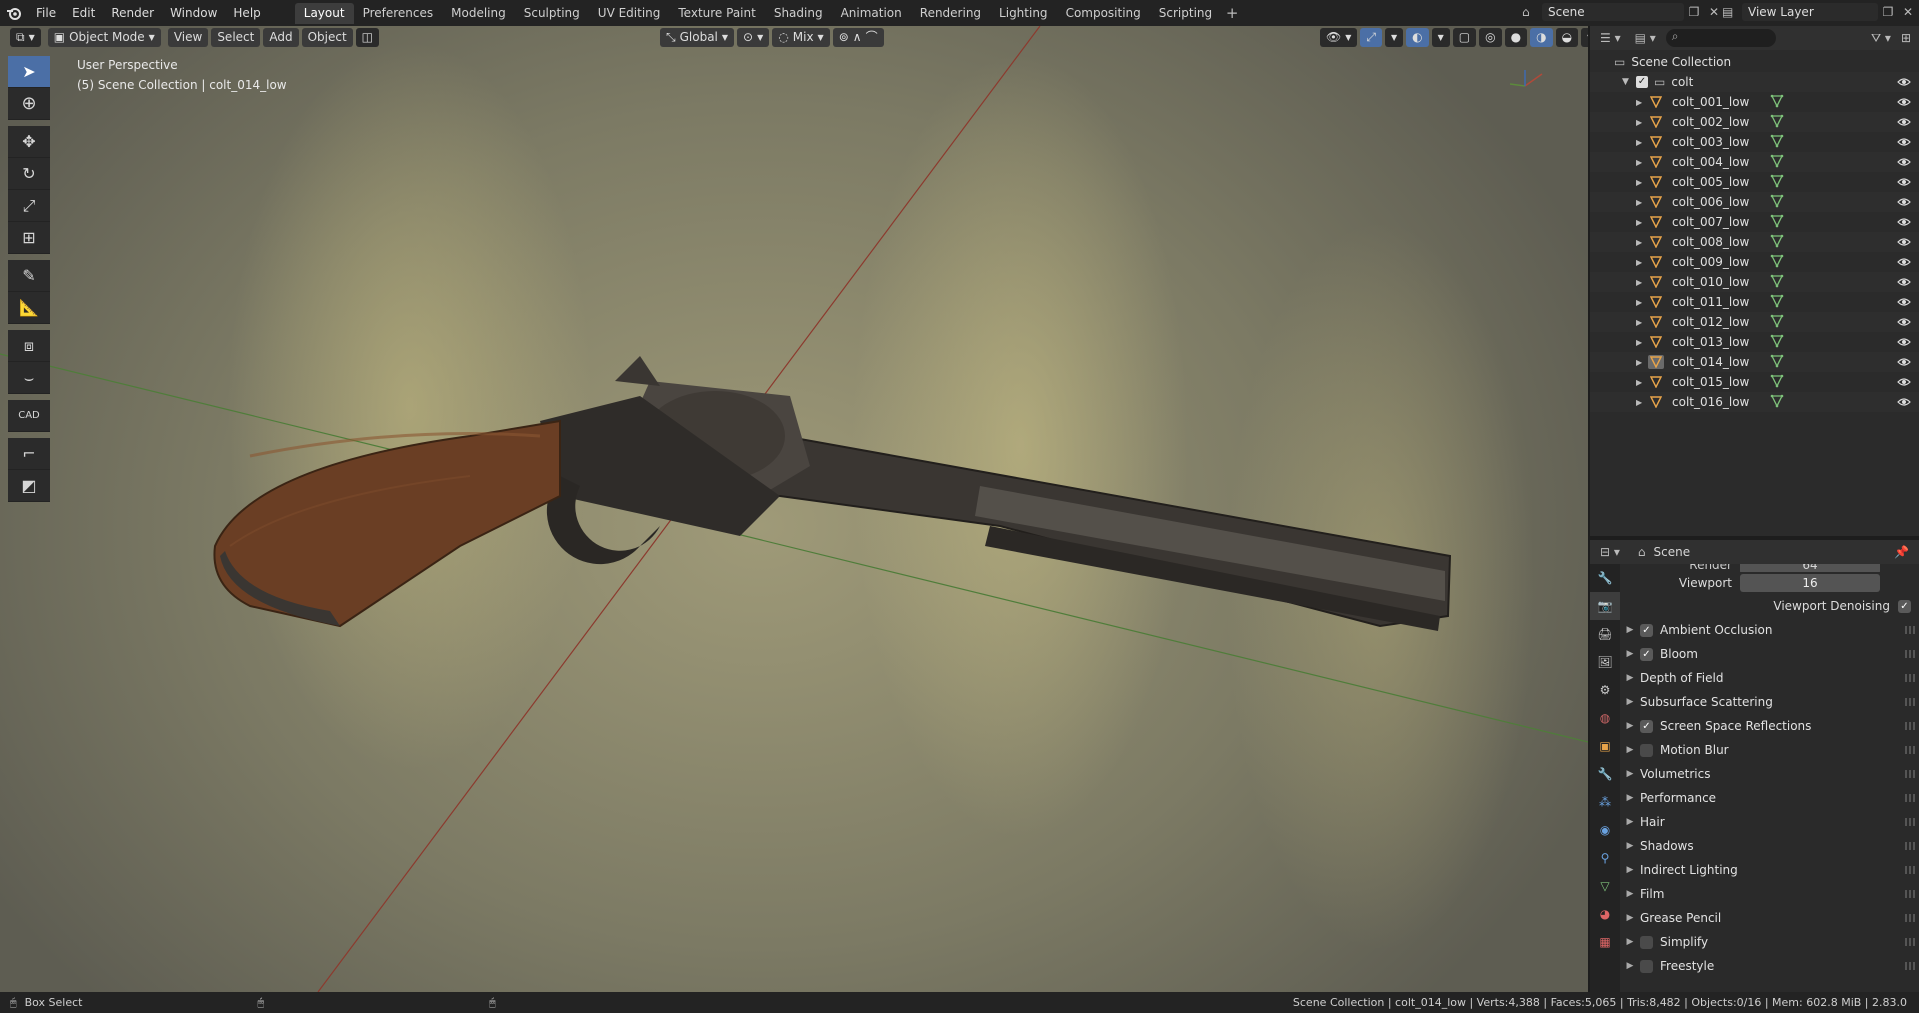 Image resolution: width=1919 pixels, height=1013 pixels. What do you see at coordinates (1754, 242) in the screenshot?
I see `outliner-object-row: ▶ colt_008_low` at bounding box center [1754, 242].